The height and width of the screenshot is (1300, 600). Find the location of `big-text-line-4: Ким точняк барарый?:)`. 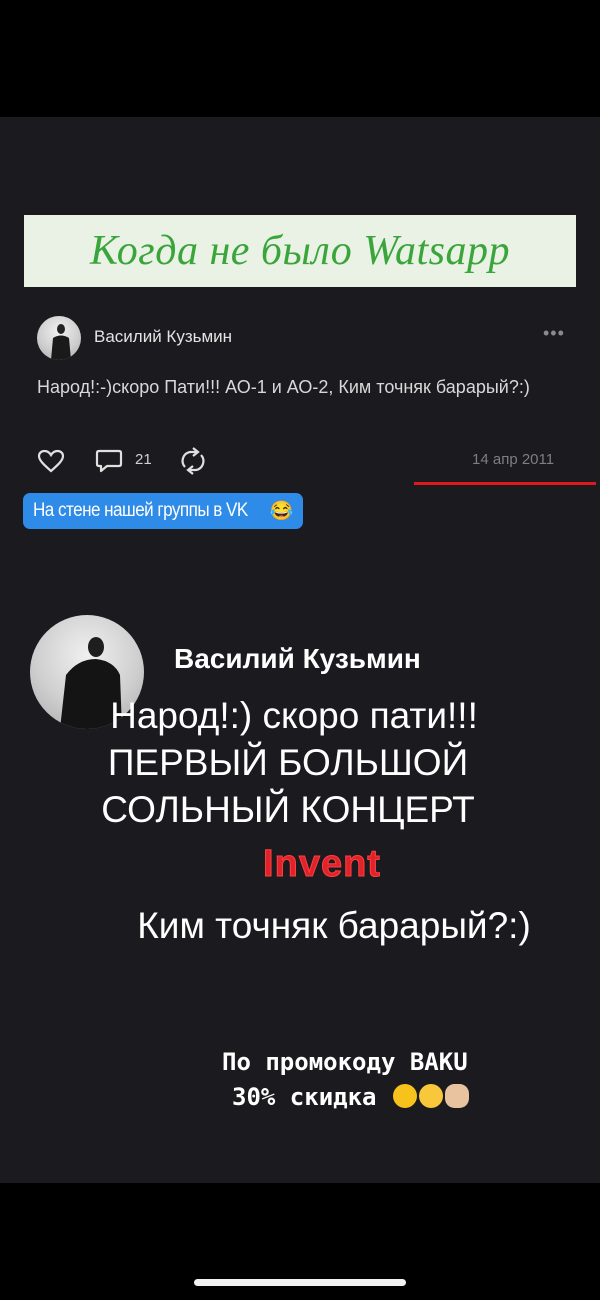

big-text-line-4: Ким точняк барарый?:) is located at coordinates (334, 925).